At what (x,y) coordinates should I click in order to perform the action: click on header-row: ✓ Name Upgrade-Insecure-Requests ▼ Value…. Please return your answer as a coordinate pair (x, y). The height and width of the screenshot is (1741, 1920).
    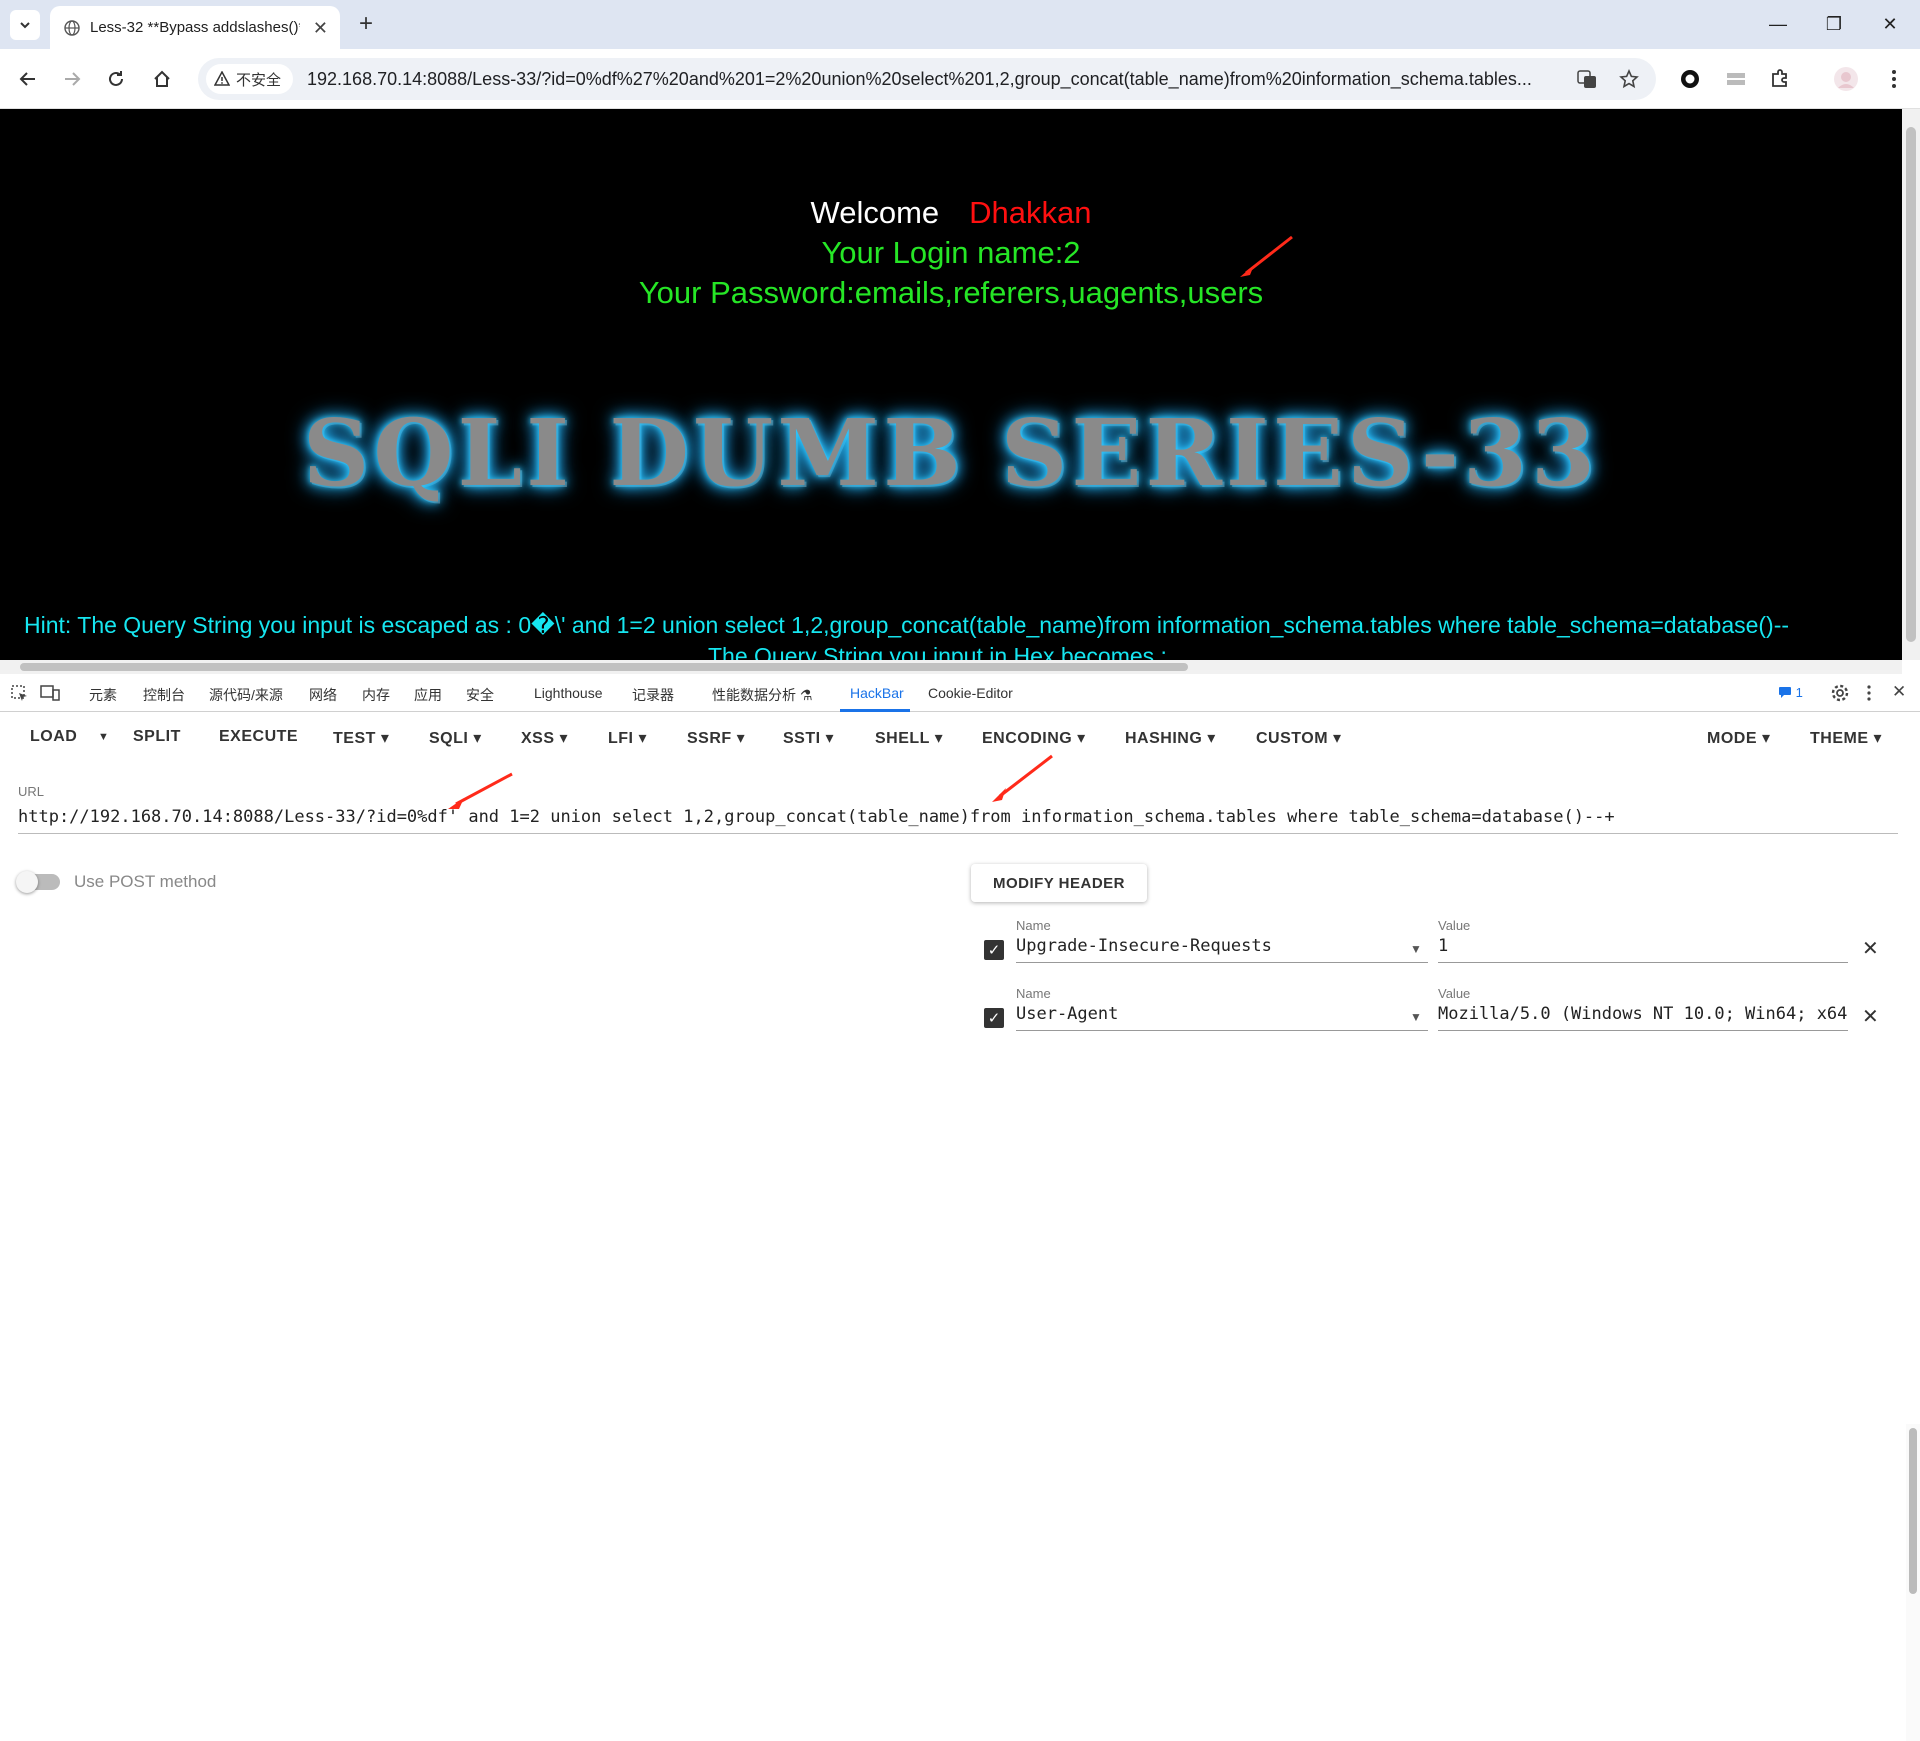
    Looking at the image, I should click on (1434, 947).